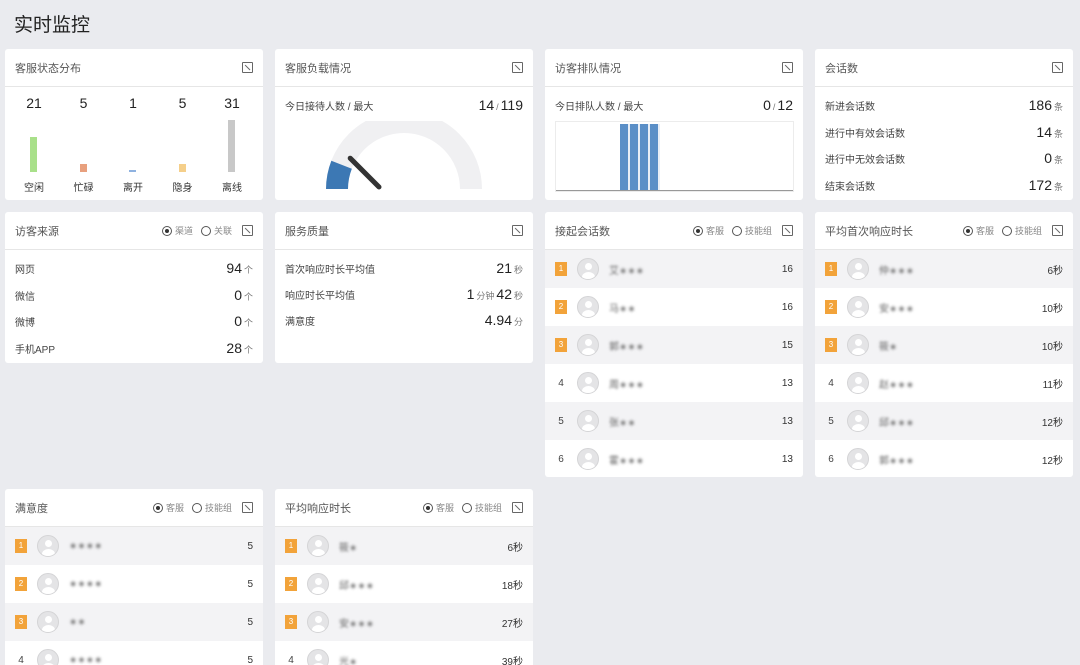 The width and height of the screenshot is (1080, 665). Describe the element at coordinates (674, 458) in the screenshot. I see `table-row: 6 霍∗∗∗ 13` at that location.